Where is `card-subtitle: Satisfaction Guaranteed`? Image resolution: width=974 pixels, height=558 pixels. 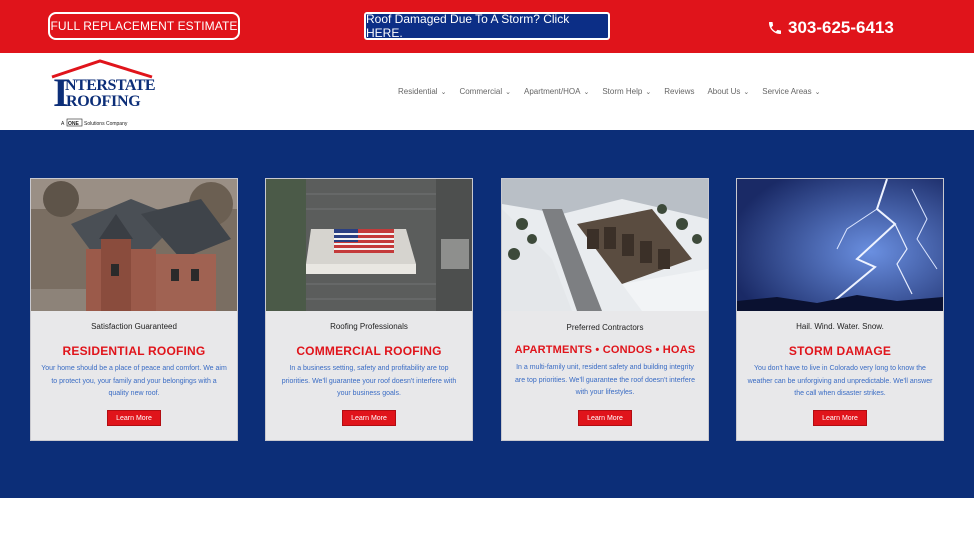
card-subtitle: Satisfaction Guaranteed is located at coordinates (134, 326).